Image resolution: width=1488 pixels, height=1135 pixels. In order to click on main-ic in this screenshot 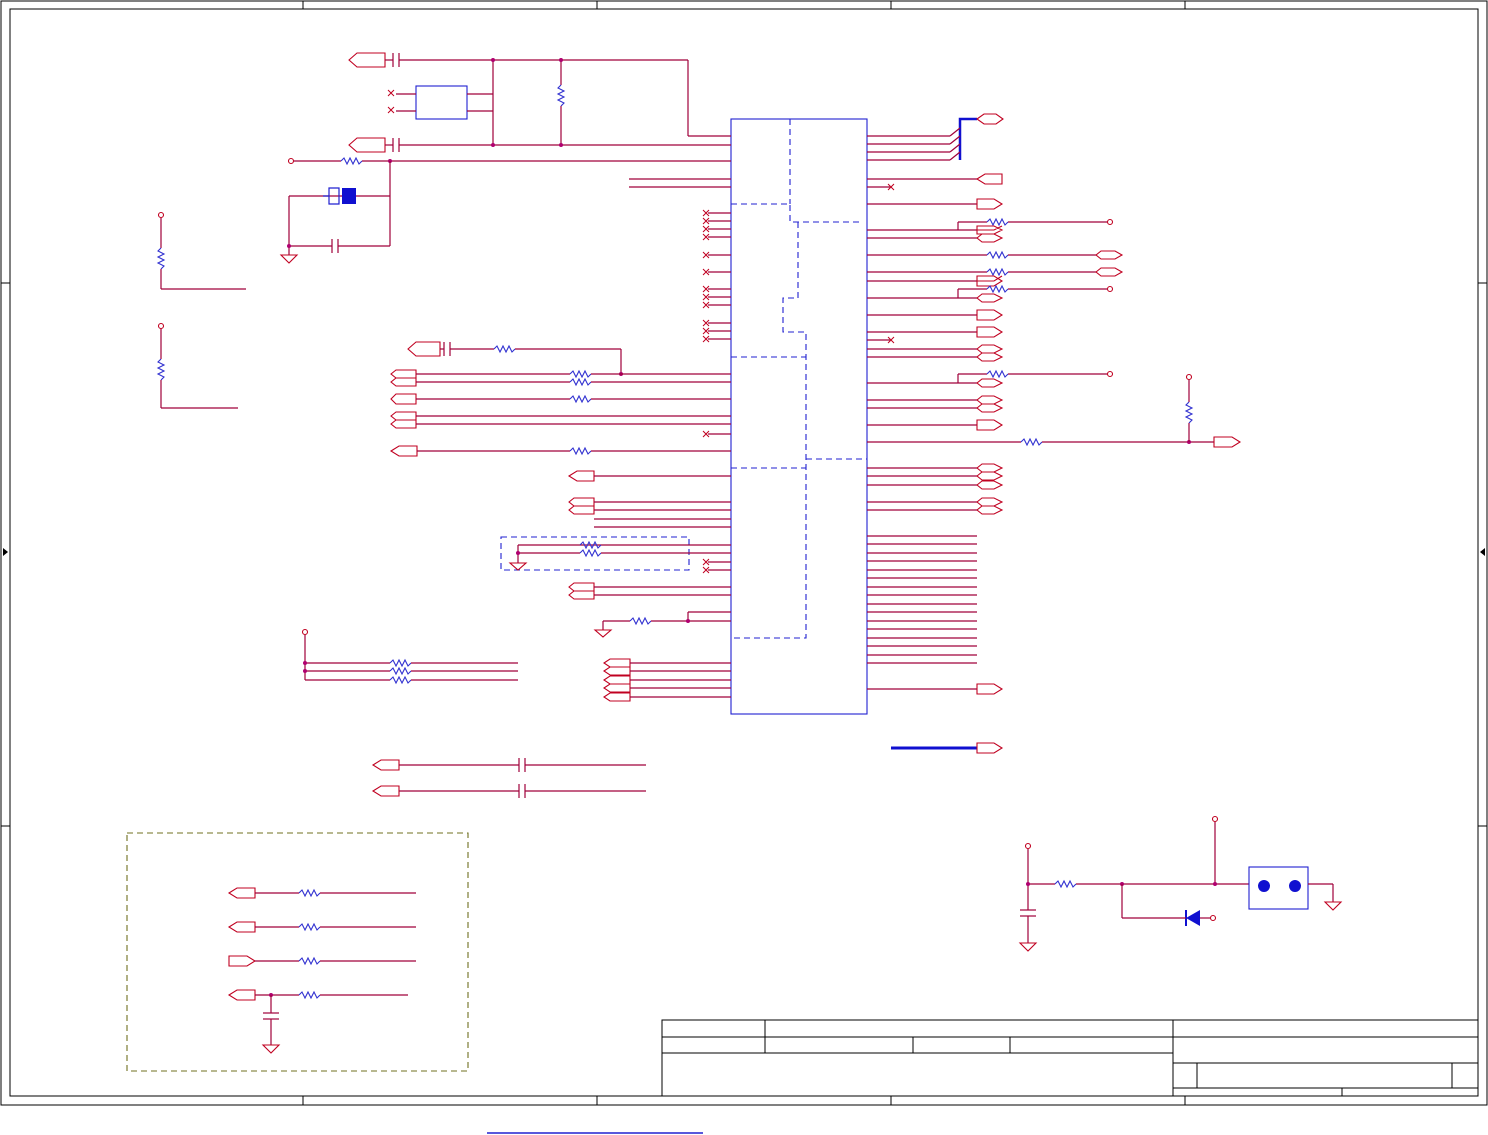, I will do `click(799, 416)`.